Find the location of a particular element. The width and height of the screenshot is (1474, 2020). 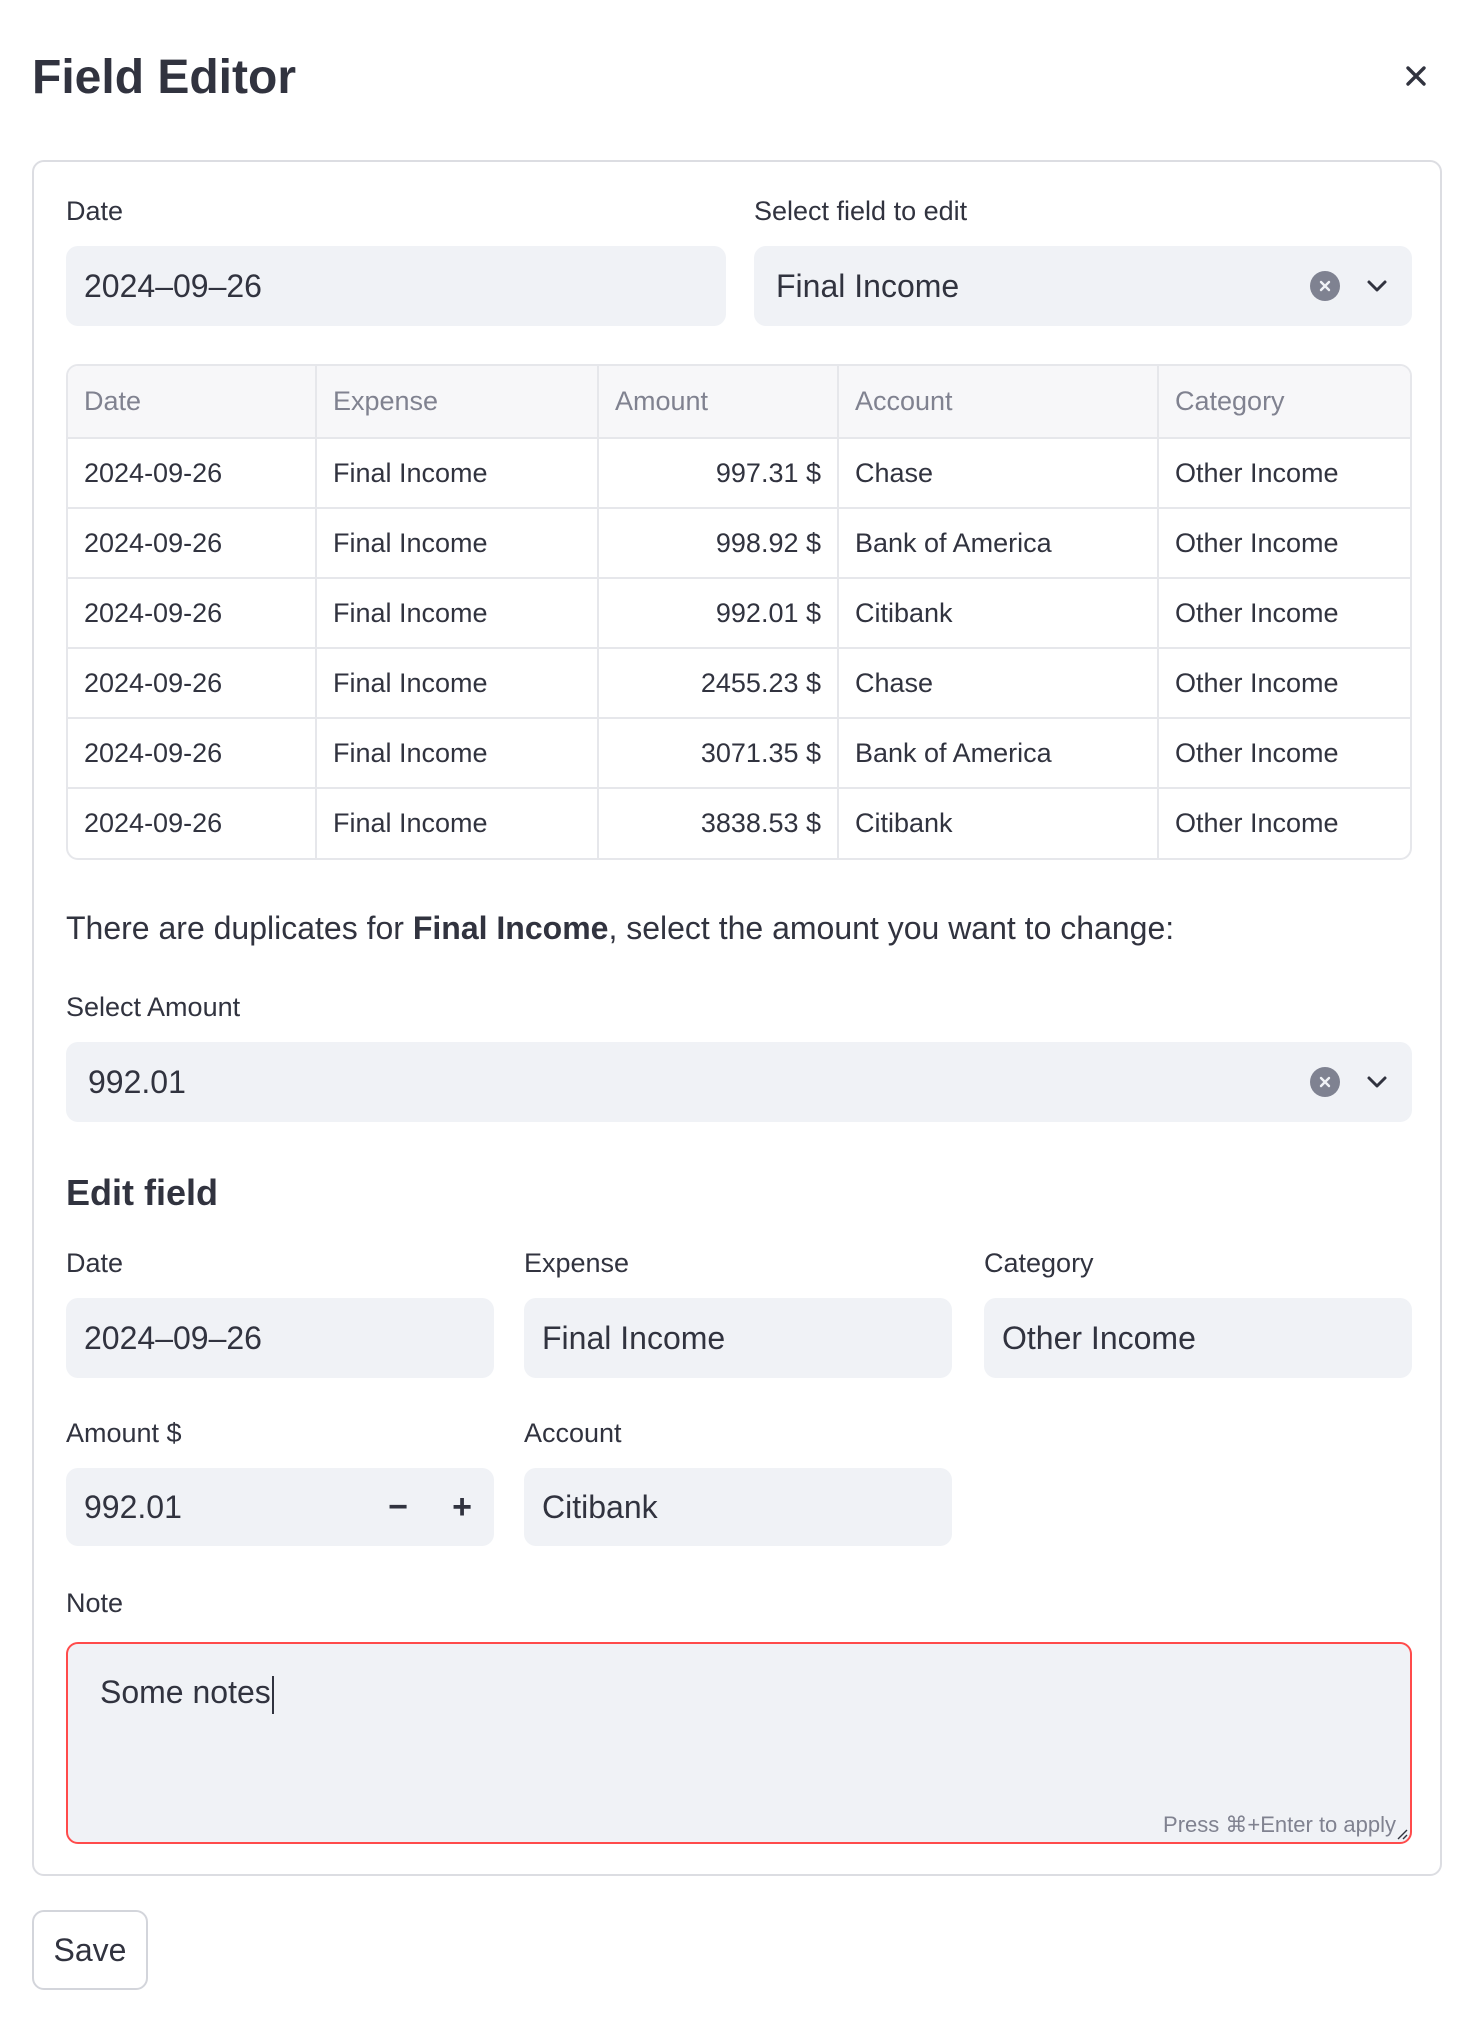

table-header-row: Date Expense Amount Account Category is located at coordinates (739, 402).